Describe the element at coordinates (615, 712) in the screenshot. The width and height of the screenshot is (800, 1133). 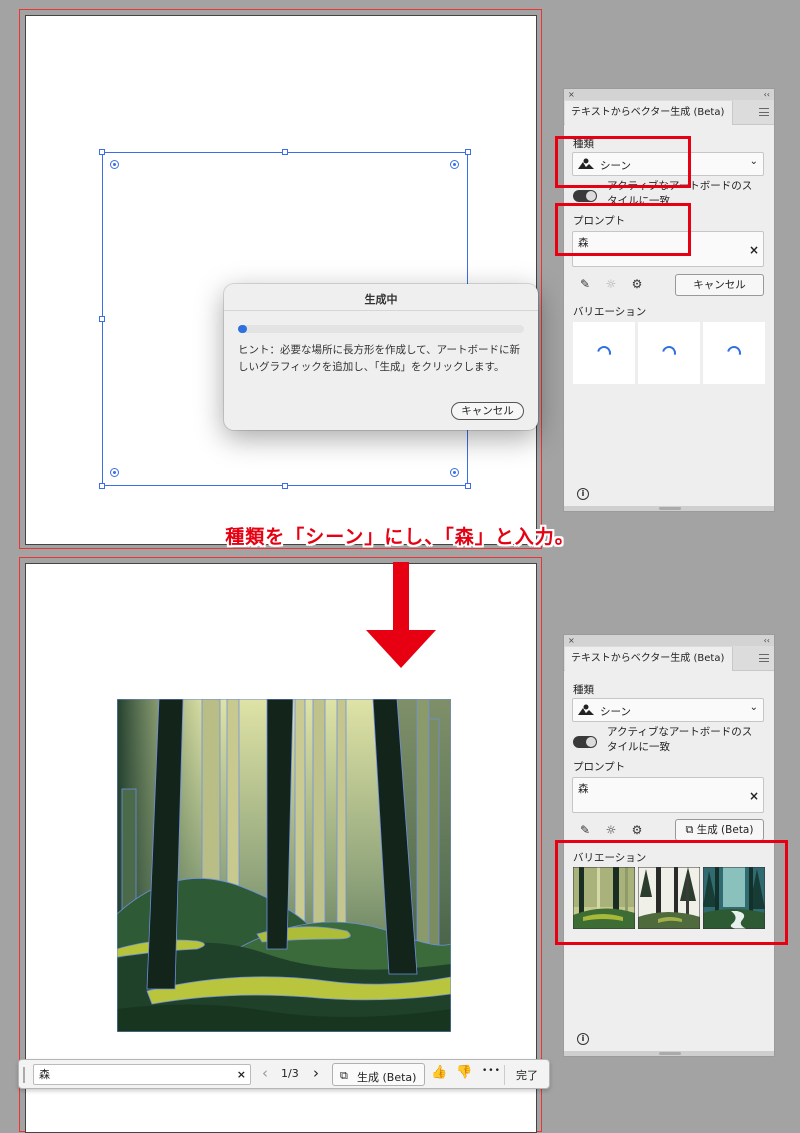
I see `type-value: シーン` at that location.